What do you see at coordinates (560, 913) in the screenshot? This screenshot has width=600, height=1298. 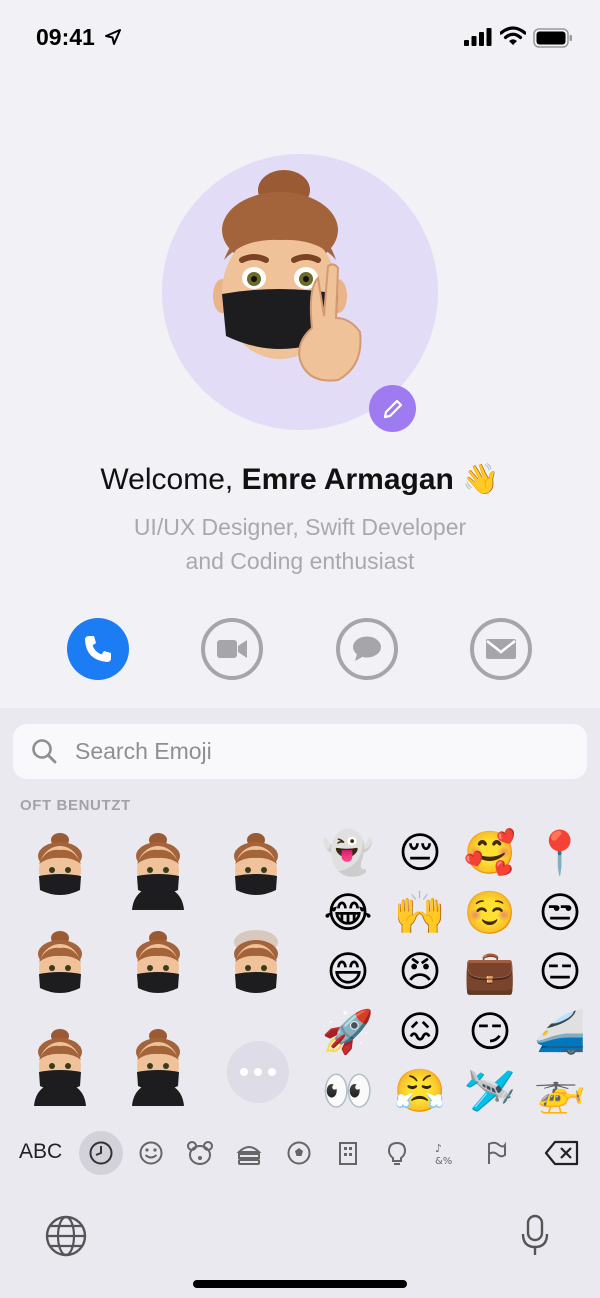 I see `emoji-key: 😒` at bounding box center [560, 913].